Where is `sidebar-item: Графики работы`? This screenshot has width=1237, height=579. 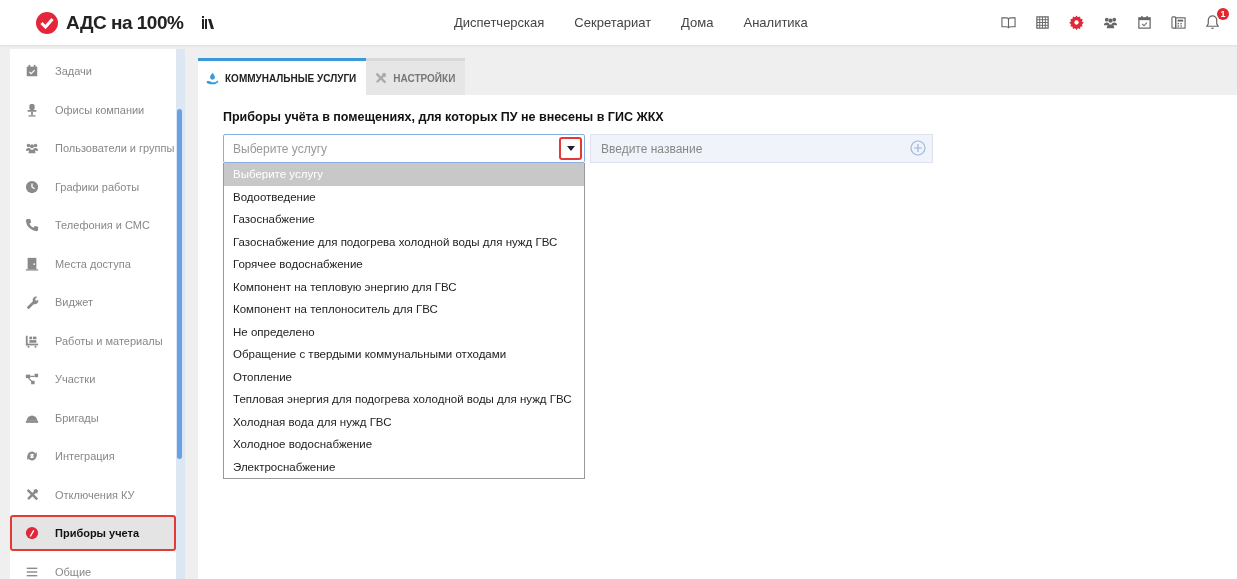 sidebar-item: Графики работы is located at coordinates (93, 186).